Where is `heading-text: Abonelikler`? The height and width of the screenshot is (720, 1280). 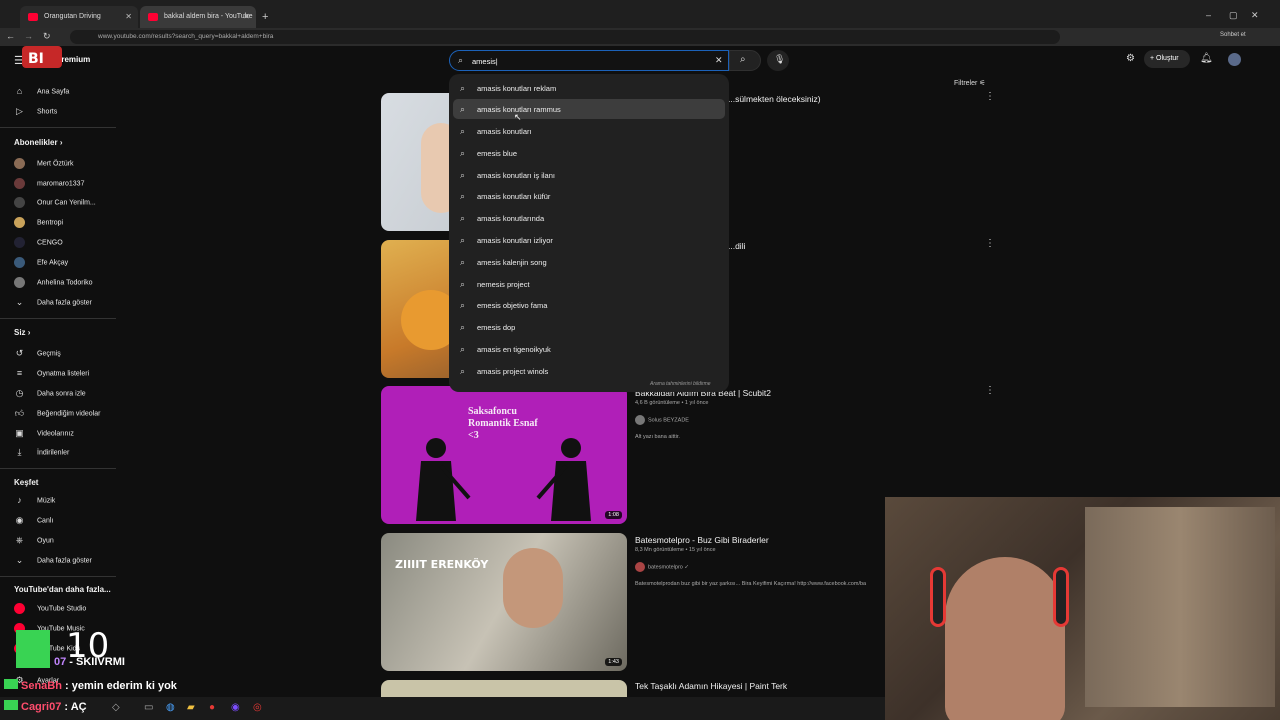
heading-text: Abonelikler is located at coordinates (36, 142).